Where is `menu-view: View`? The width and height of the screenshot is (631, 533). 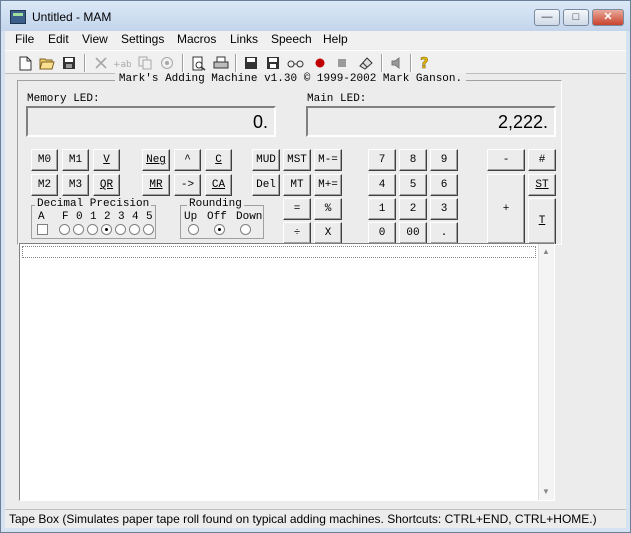 menu-view: View is located at coordinates (95, 39).